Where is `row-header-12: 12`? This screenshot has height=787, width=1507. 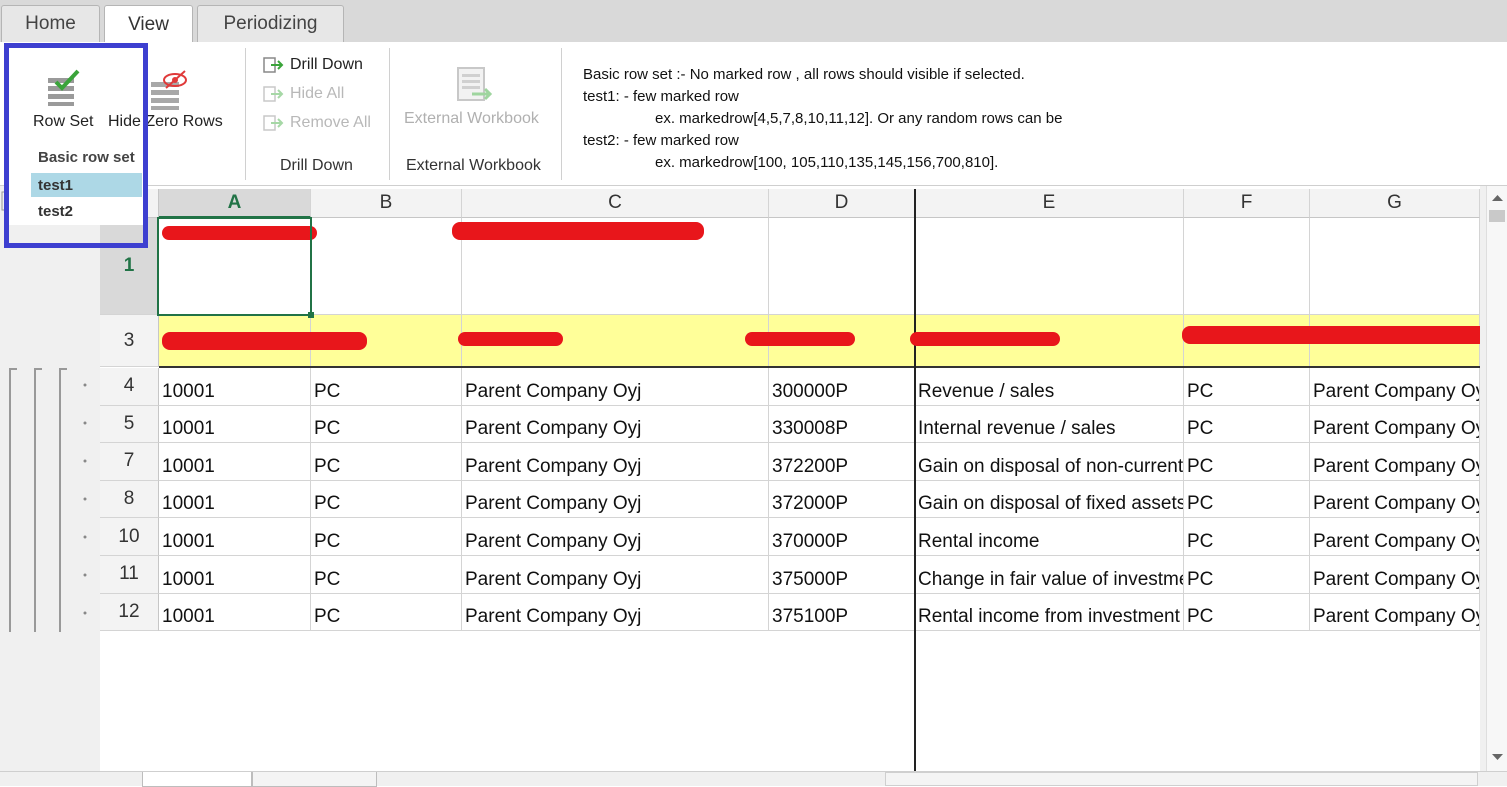
row-header-12: 12 is located at coordinates (129, 612).